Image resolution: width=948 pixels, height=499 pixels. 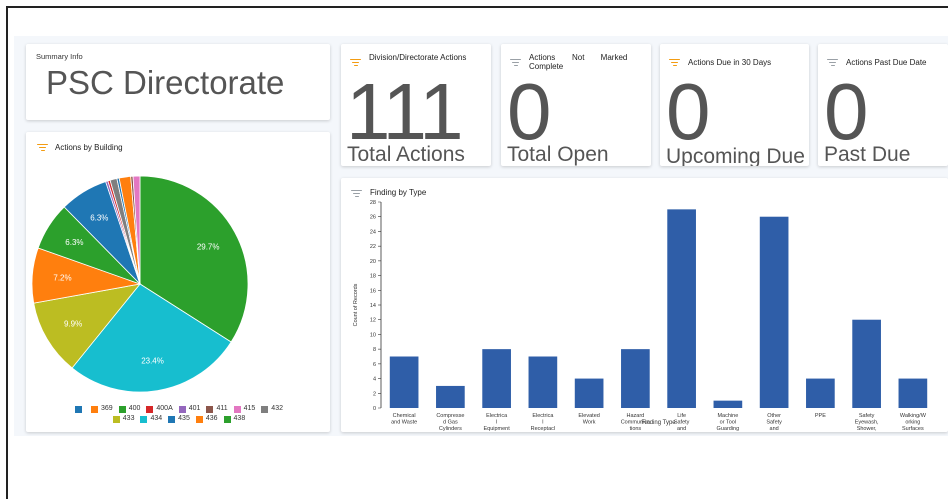 I want to click on legend-label: 401, so click(x=194, y=408).